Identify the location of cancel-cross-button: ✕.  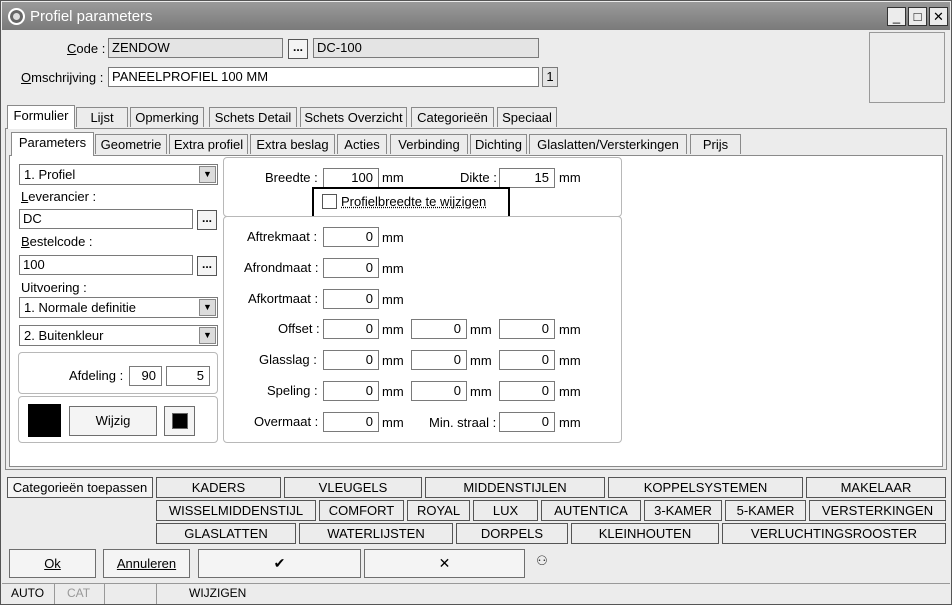
(444, 563).